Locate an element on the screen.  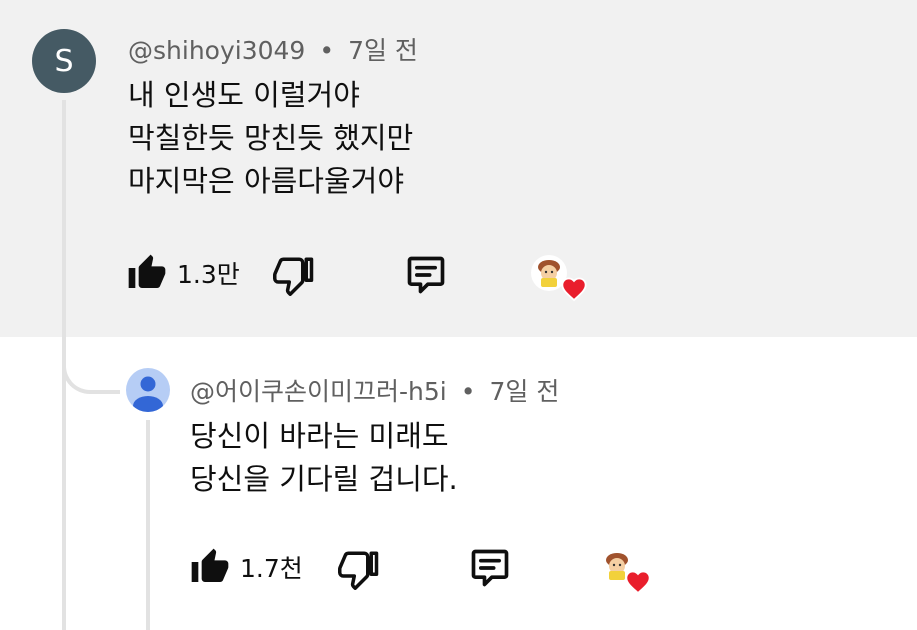
reply-text: 당신이 바라는 미래도 당신을 기다릴 겁니다. is located at coordinates (324, 458).